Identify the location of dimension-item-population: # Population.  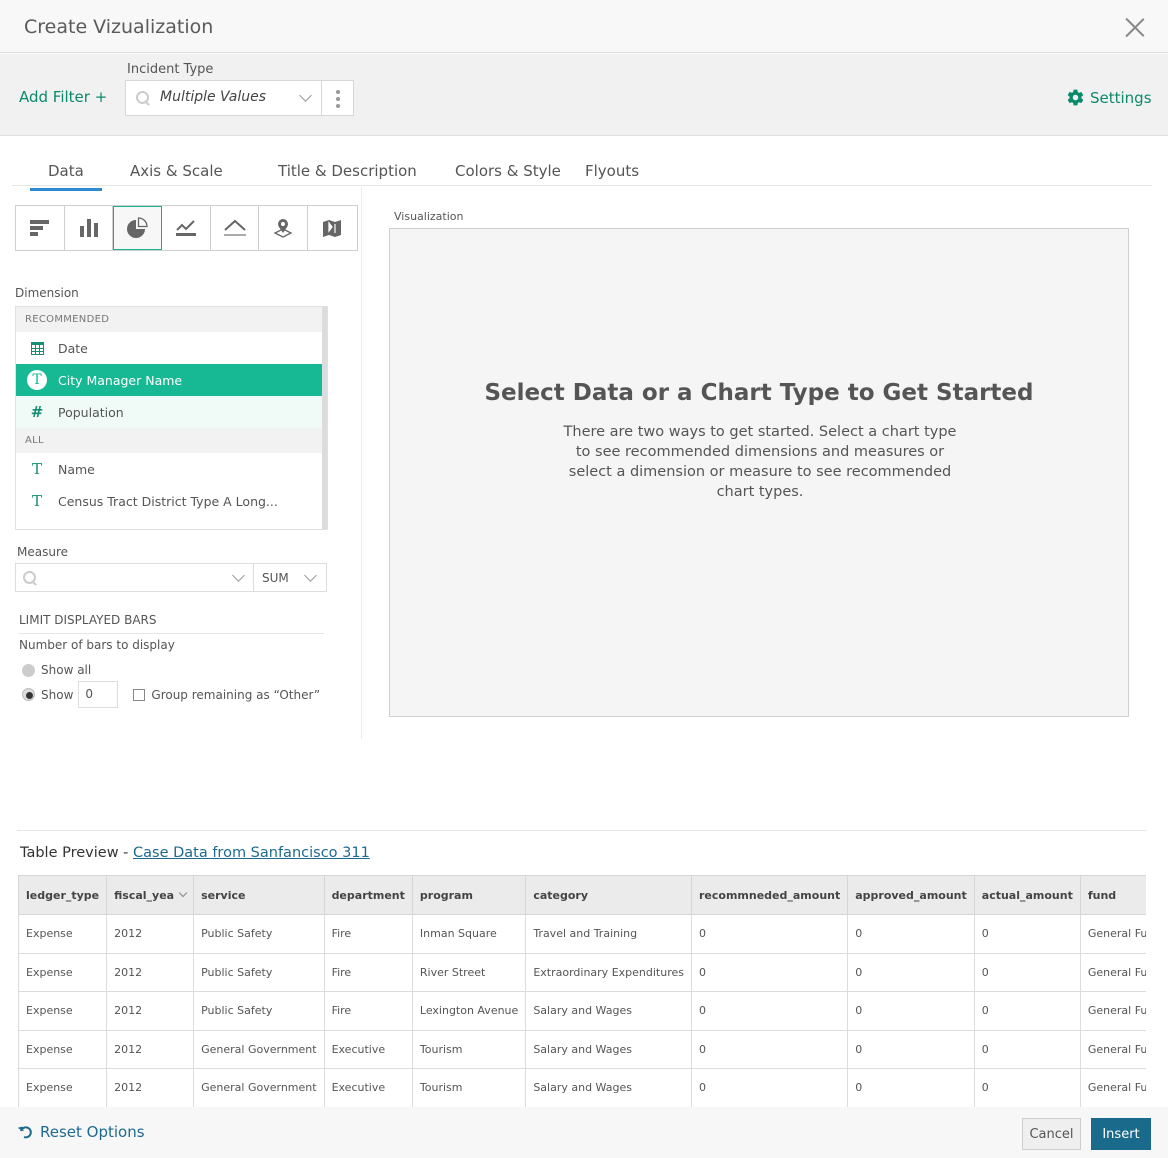
(169, 412).